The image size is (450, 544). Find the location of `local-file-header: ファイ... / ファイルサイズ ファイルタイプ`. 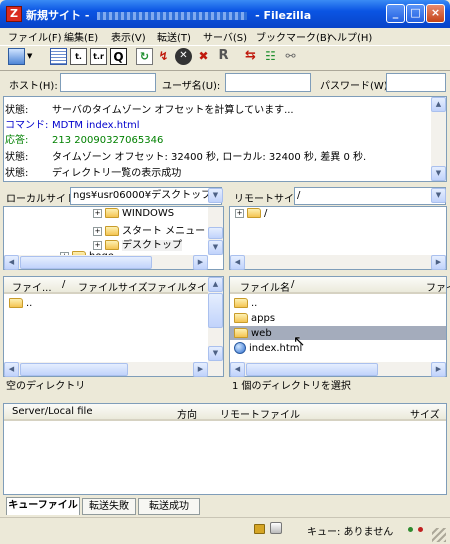

local-file-header: ファイ... / ファイルサイズ ファイルタイプ is located at coordinates (110, 285).